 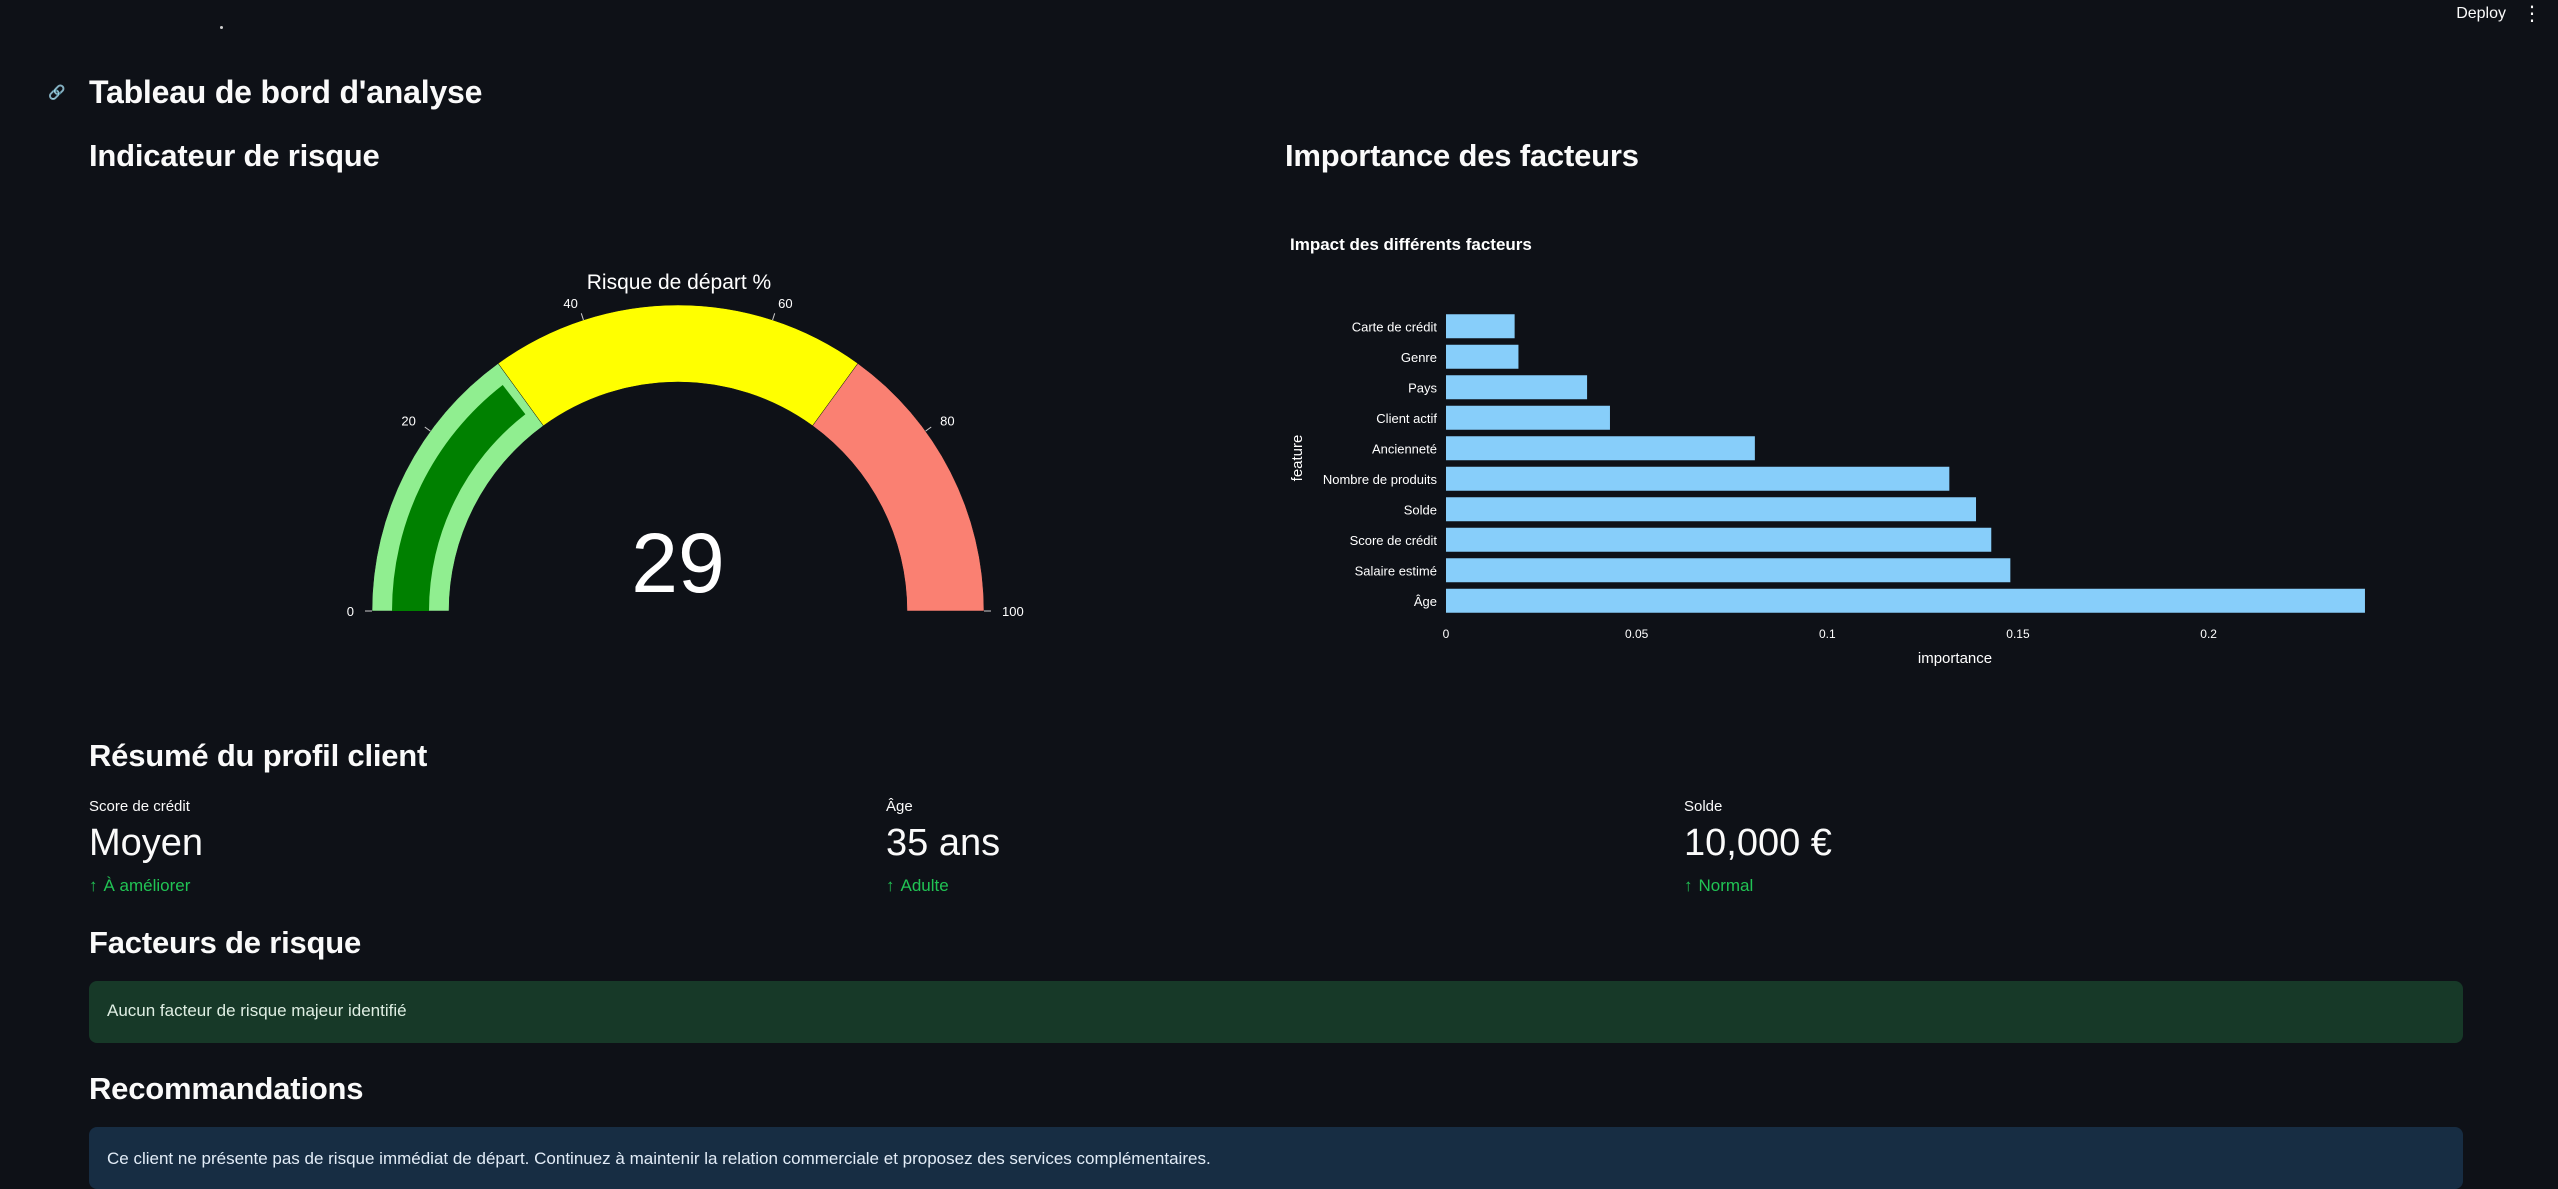 I want to click on gauge-tick-label: 80, so click(x=947, y=421).